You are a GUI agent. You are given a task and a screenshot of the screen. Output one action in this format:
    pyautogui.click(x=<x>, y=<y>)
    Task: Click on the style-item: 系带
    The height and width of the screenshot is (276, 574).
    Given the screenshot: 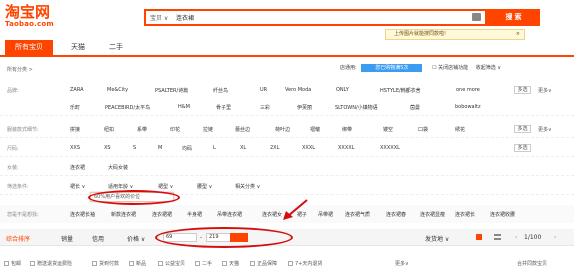 What is the action you would take?
    pyautogui.click(x=142, y=129)
    